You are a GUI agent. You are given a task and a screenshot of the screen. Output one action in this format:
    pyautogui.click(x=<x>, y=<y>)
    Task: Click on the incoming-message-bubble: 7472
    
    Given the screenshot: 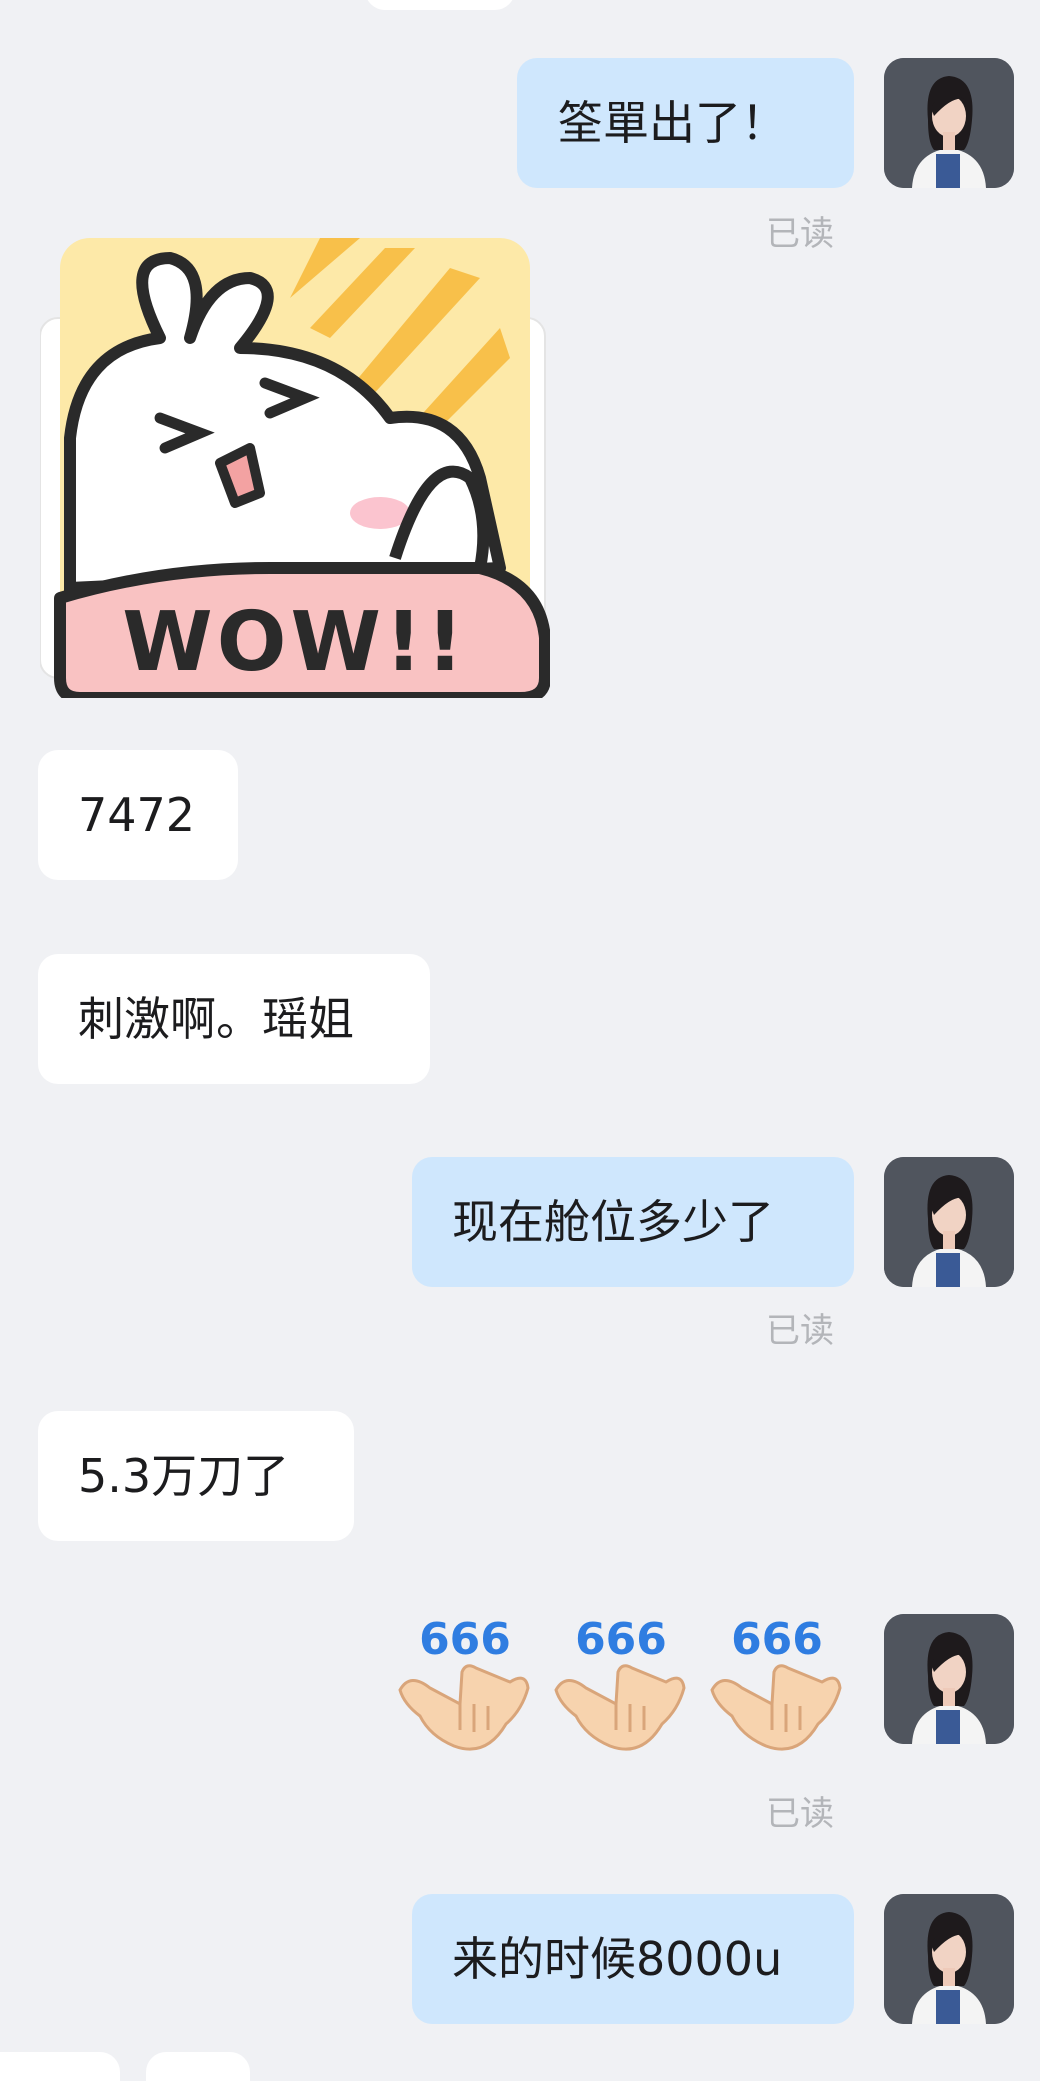 What is the action you would take?
    pyautogui.click(x=138, y=815)
    